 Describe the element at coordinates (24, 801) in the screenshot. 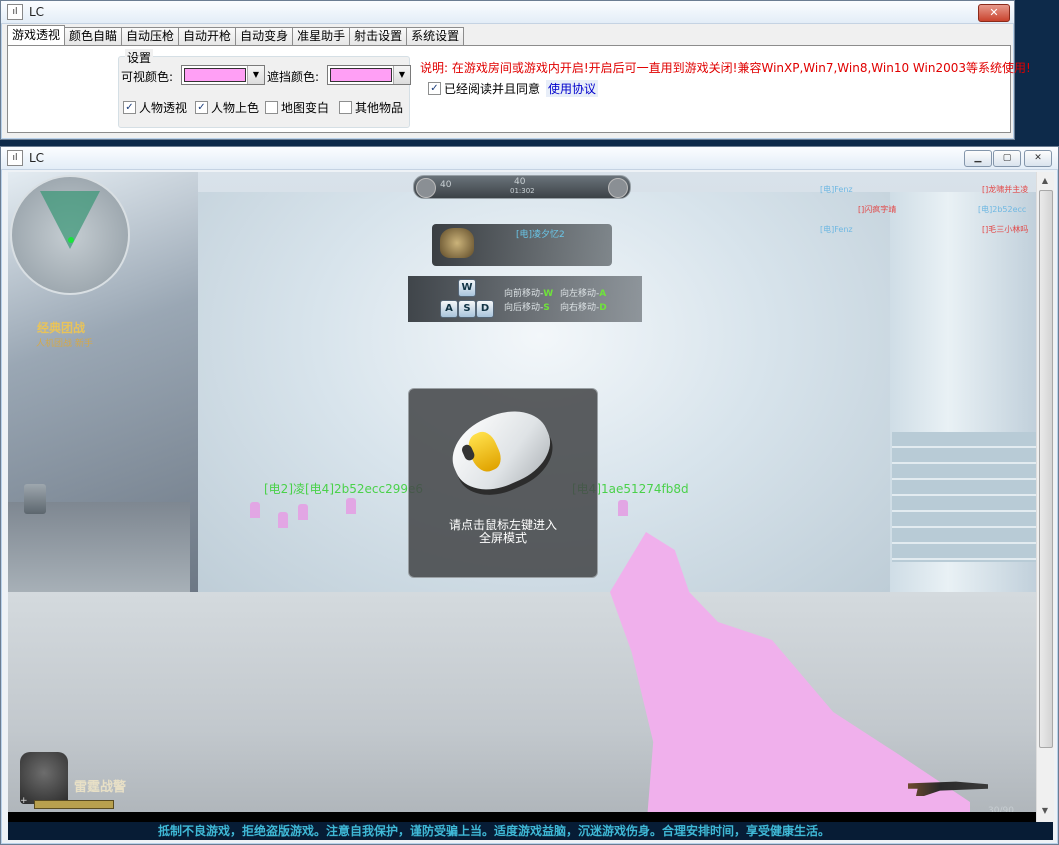

I see `hp-label: +` at that location.